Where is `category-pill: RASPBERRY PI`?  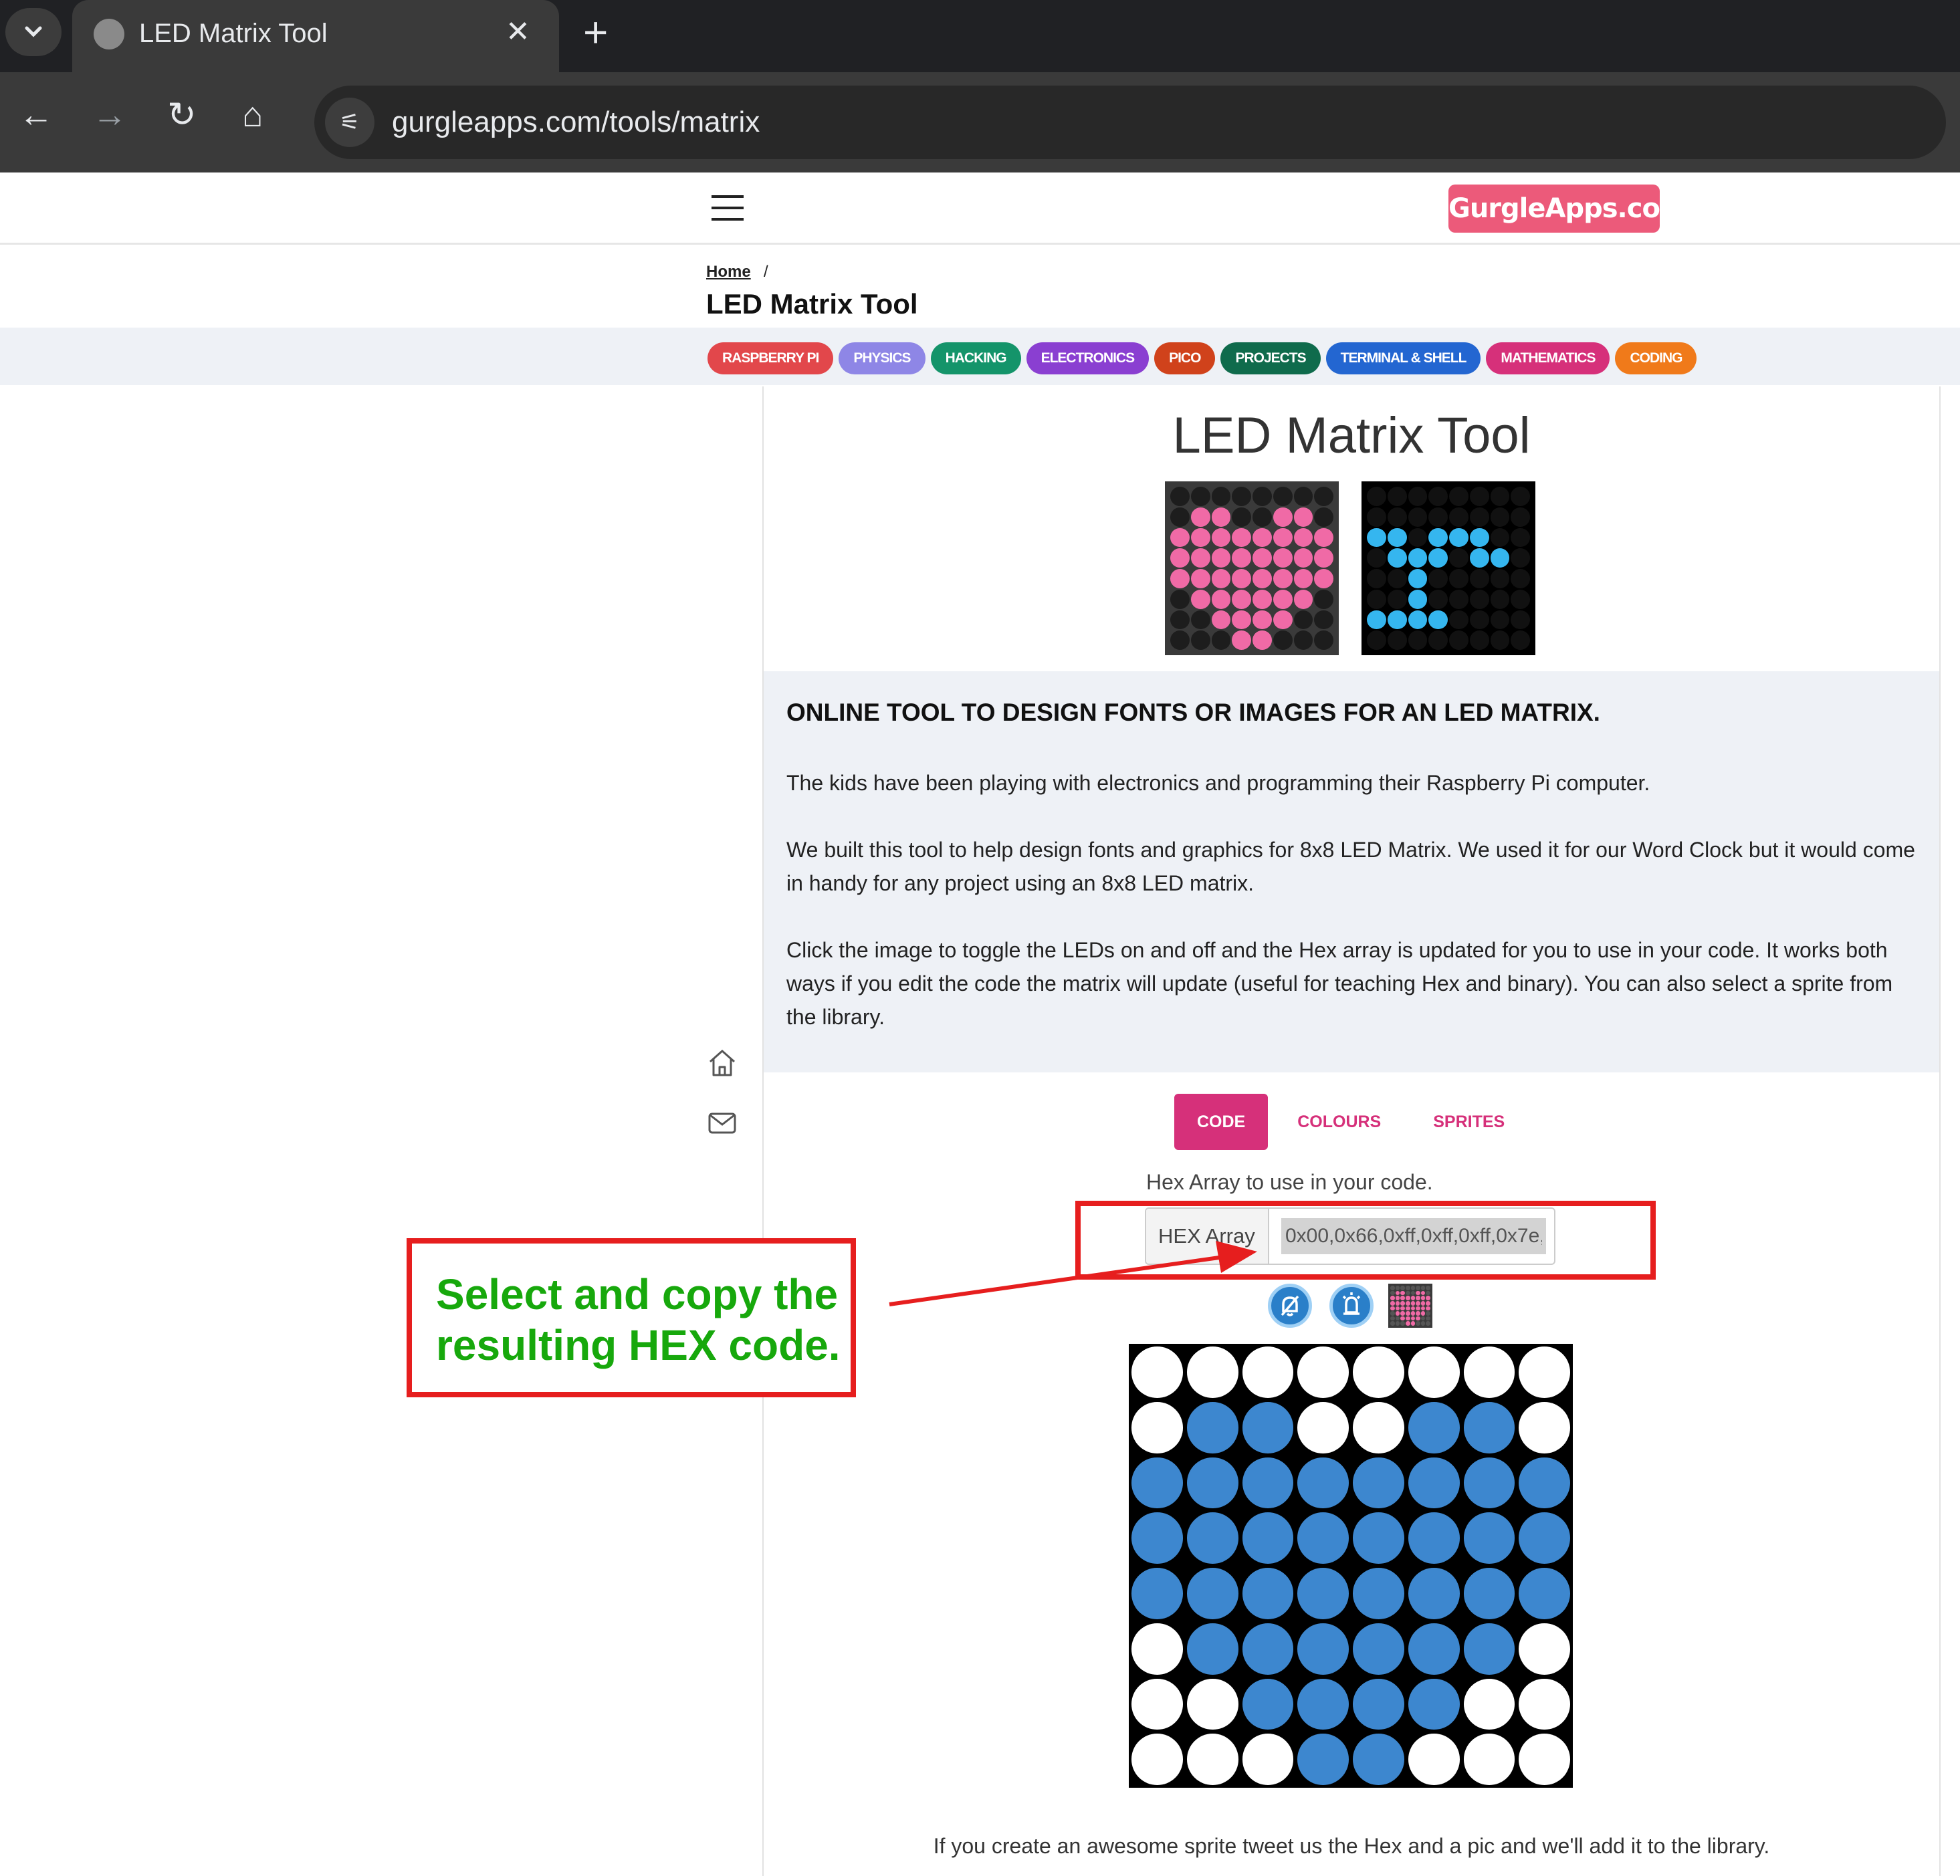 category-pill: RASPBERRY PI is located at coordinates (770, 358).